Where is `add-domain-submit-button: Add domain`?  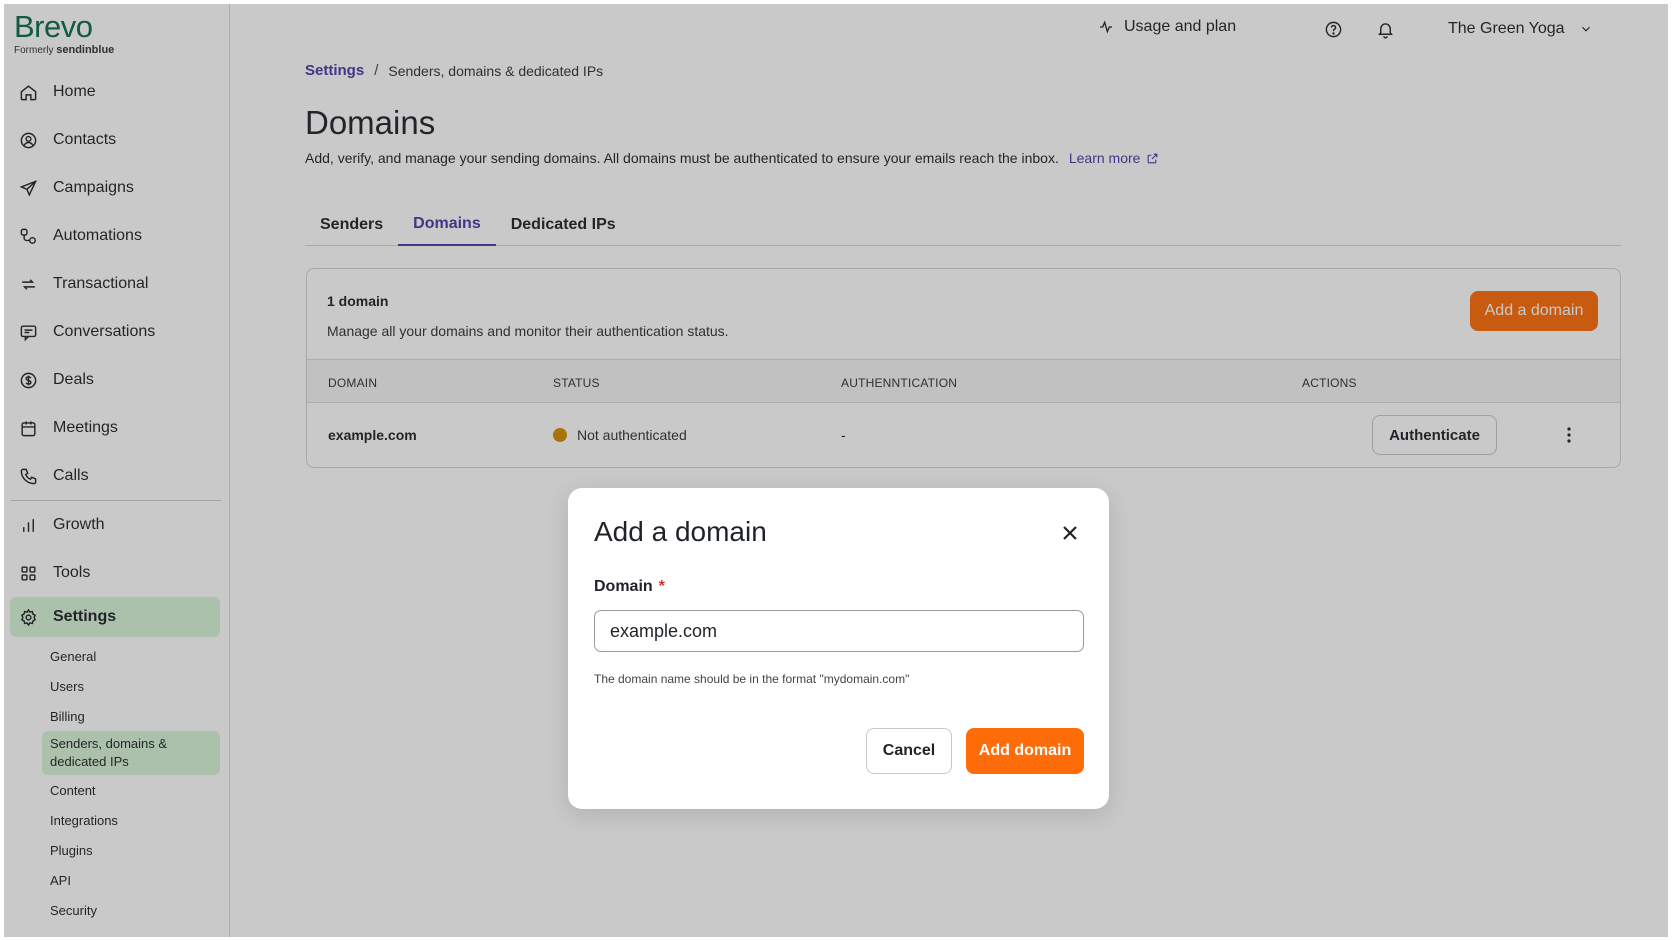
add-domain-submit-button: Add domain is located at coordinates (1025, 751).